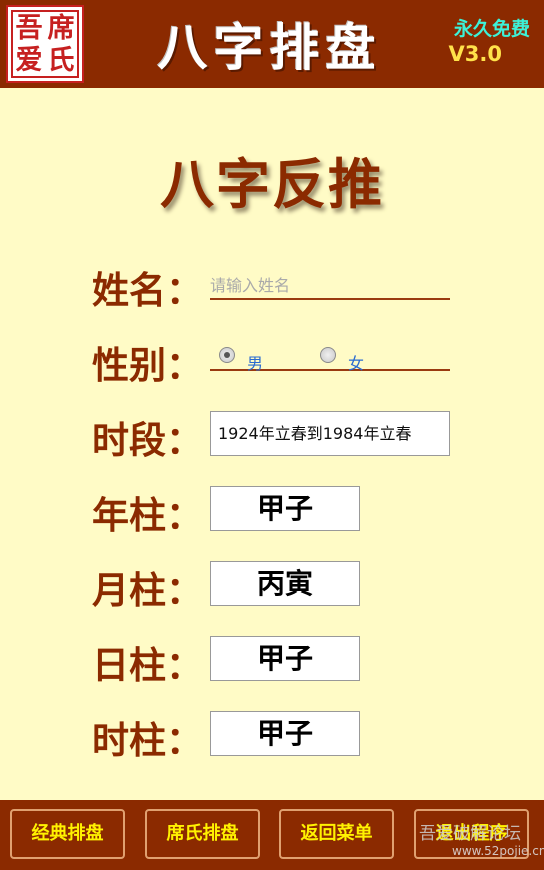  I want to click on gender-female-label: 女, so click(356, 362).